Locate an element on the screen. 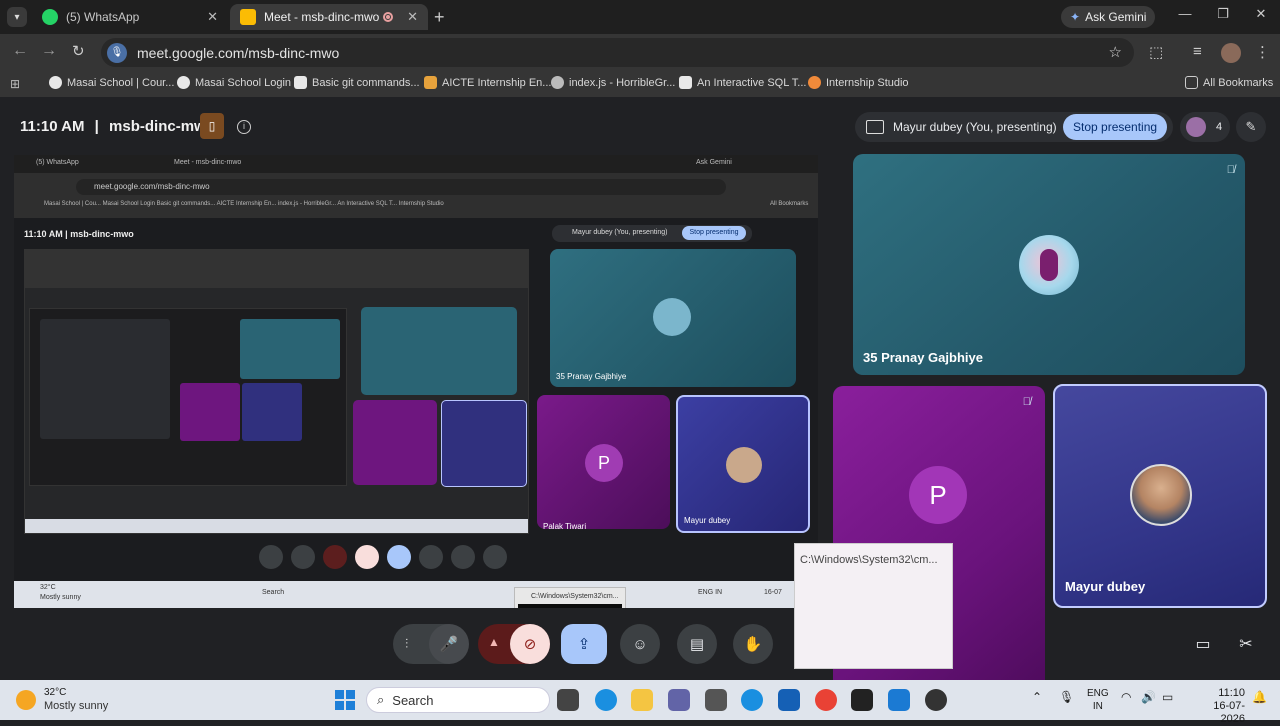  meeting-info-icon: i is located at coordinates (244, 127).